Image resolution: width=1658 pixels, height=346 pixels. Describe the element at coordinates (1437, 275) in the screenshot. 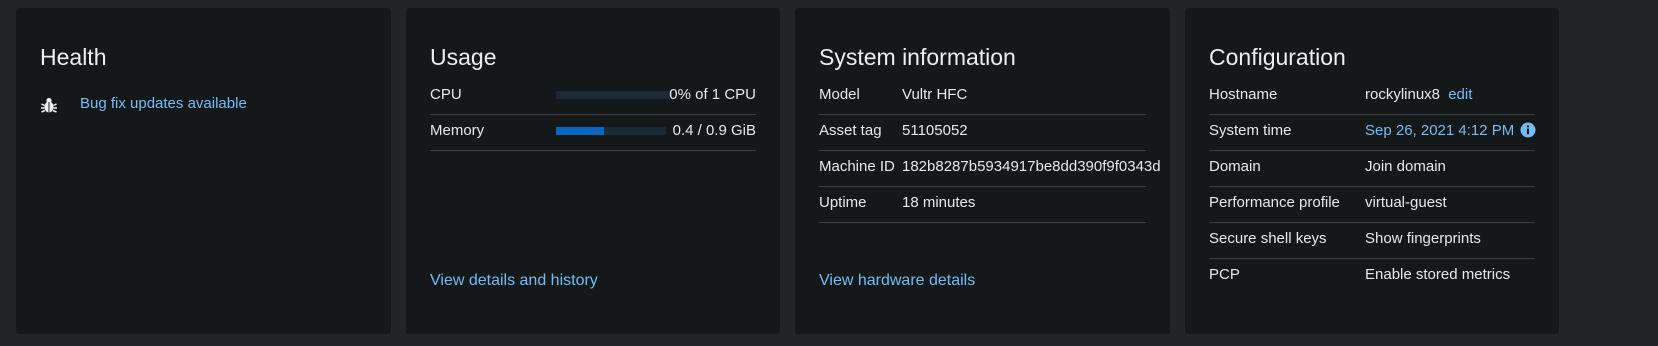

I see `enable-stored-metrics-link: Enable stored metrics` at that location.